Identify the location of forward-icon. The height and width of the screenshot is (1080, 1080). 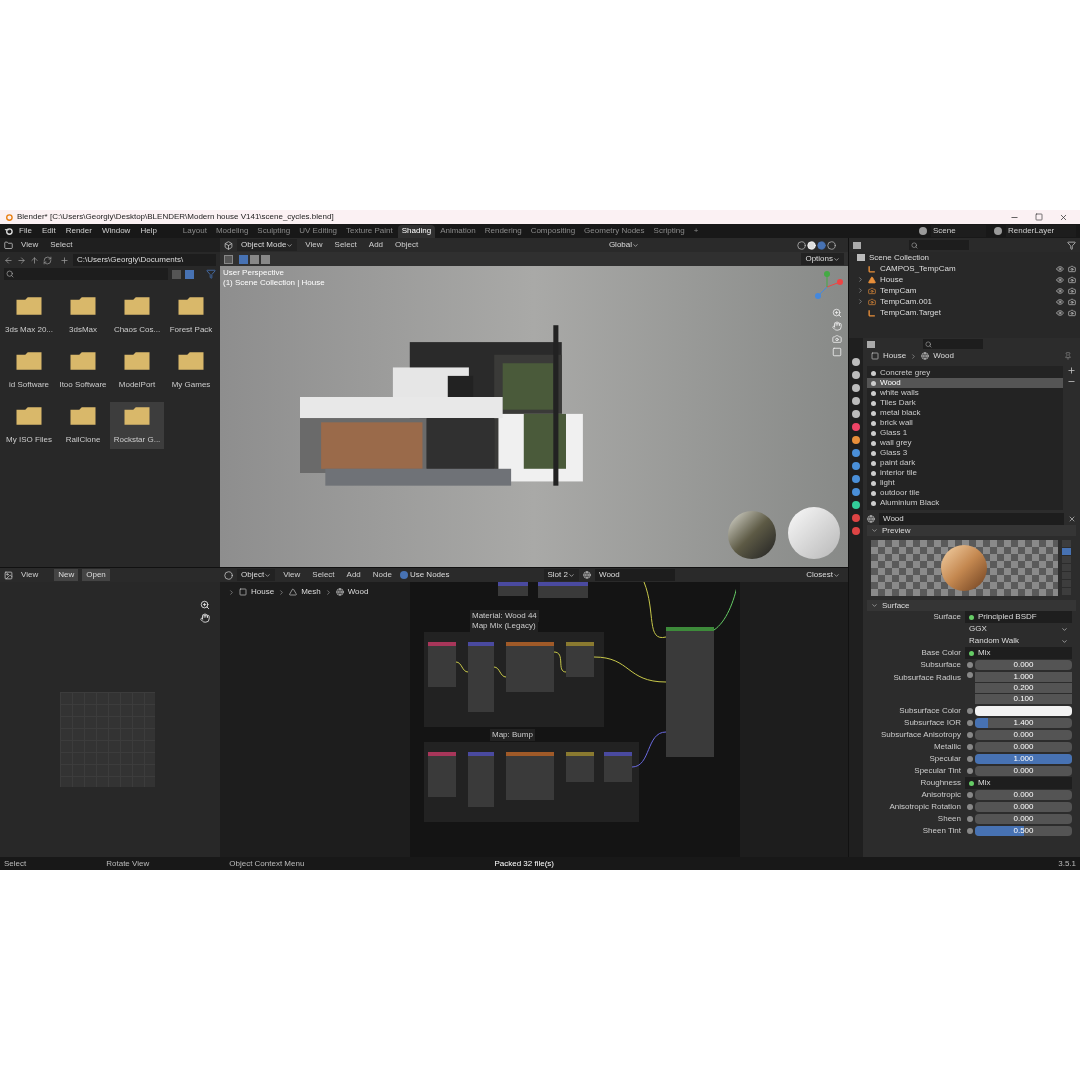
(21, 260).